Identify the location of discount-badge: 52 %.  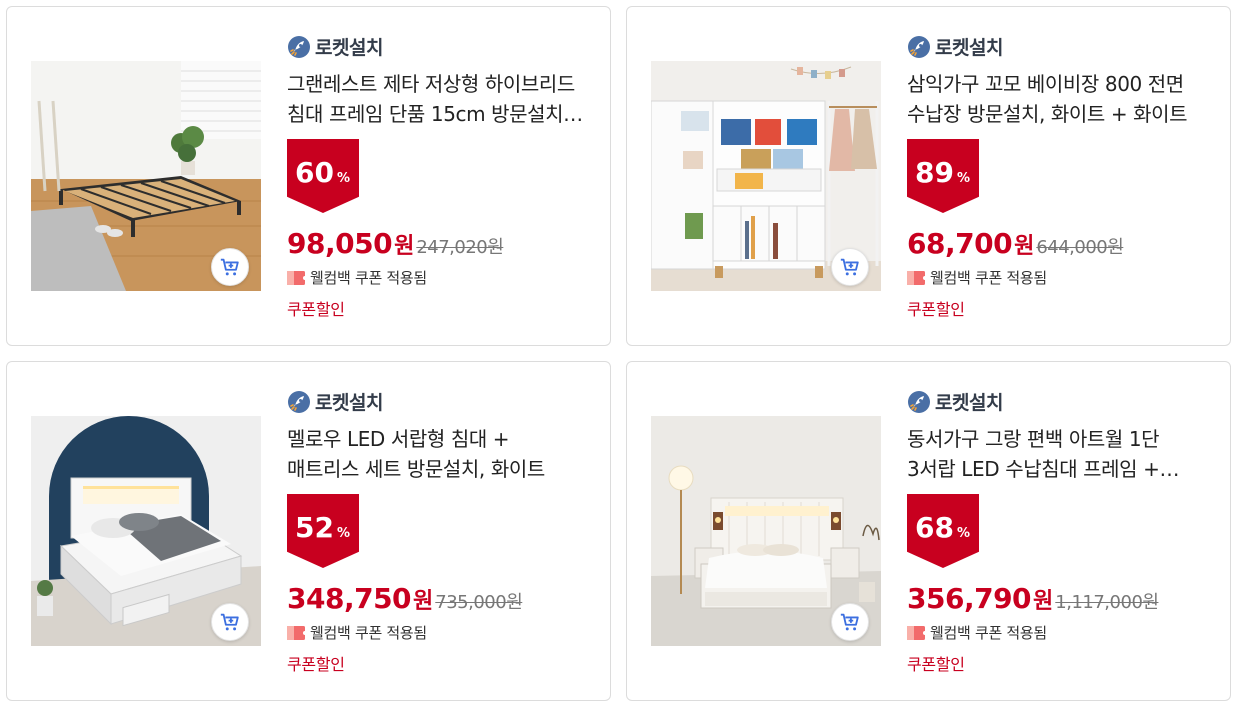
(323, 531).